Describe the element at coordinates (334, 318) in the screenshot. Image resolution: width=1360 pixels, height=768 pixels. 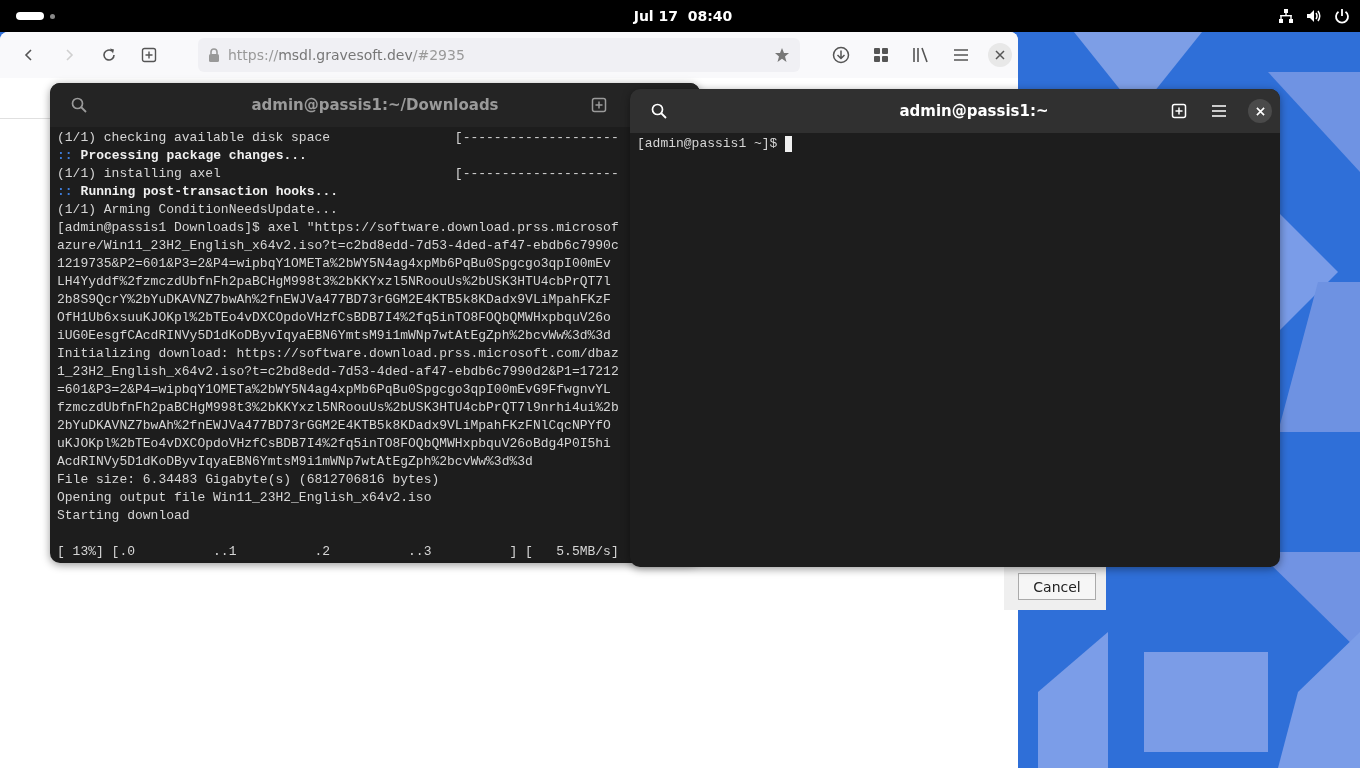
I see `terminal-line: OfH1Ub6xsuuKJOKpl%2bTEo4vDXCOpdoVHzfCsBDB7I4%2fq5inTO8FOQbQMWHxpbquV26o` at that location.